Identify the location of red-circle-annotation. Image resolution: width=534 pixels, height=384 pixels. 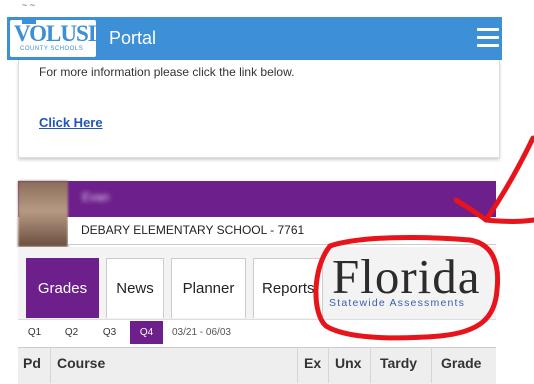
(407, 288).